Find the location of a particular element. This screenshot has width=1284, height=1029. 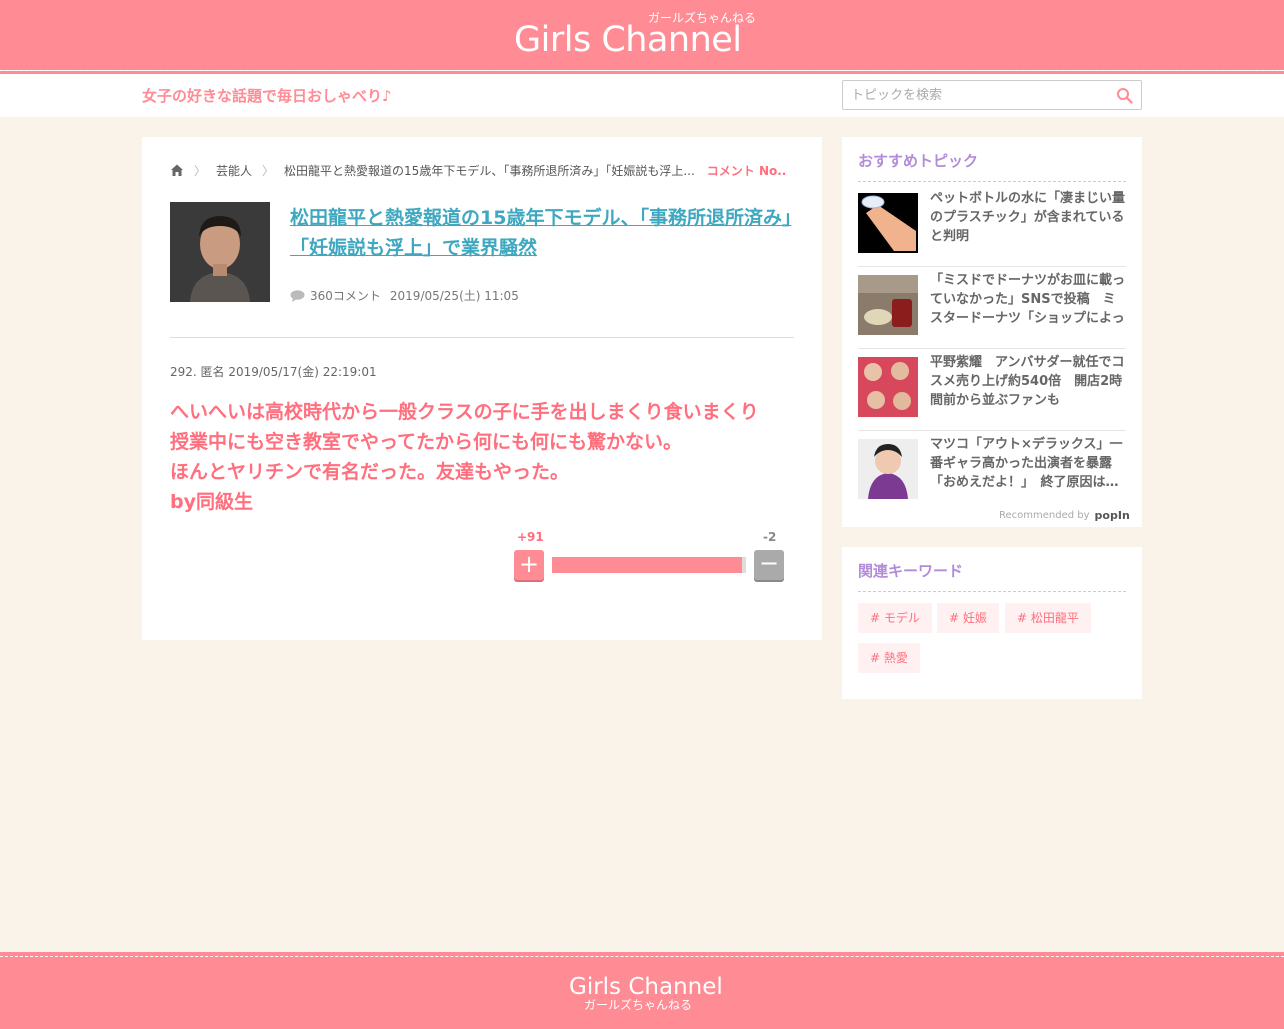

comment-count: 360コメント is located at coordinates (345, 295).